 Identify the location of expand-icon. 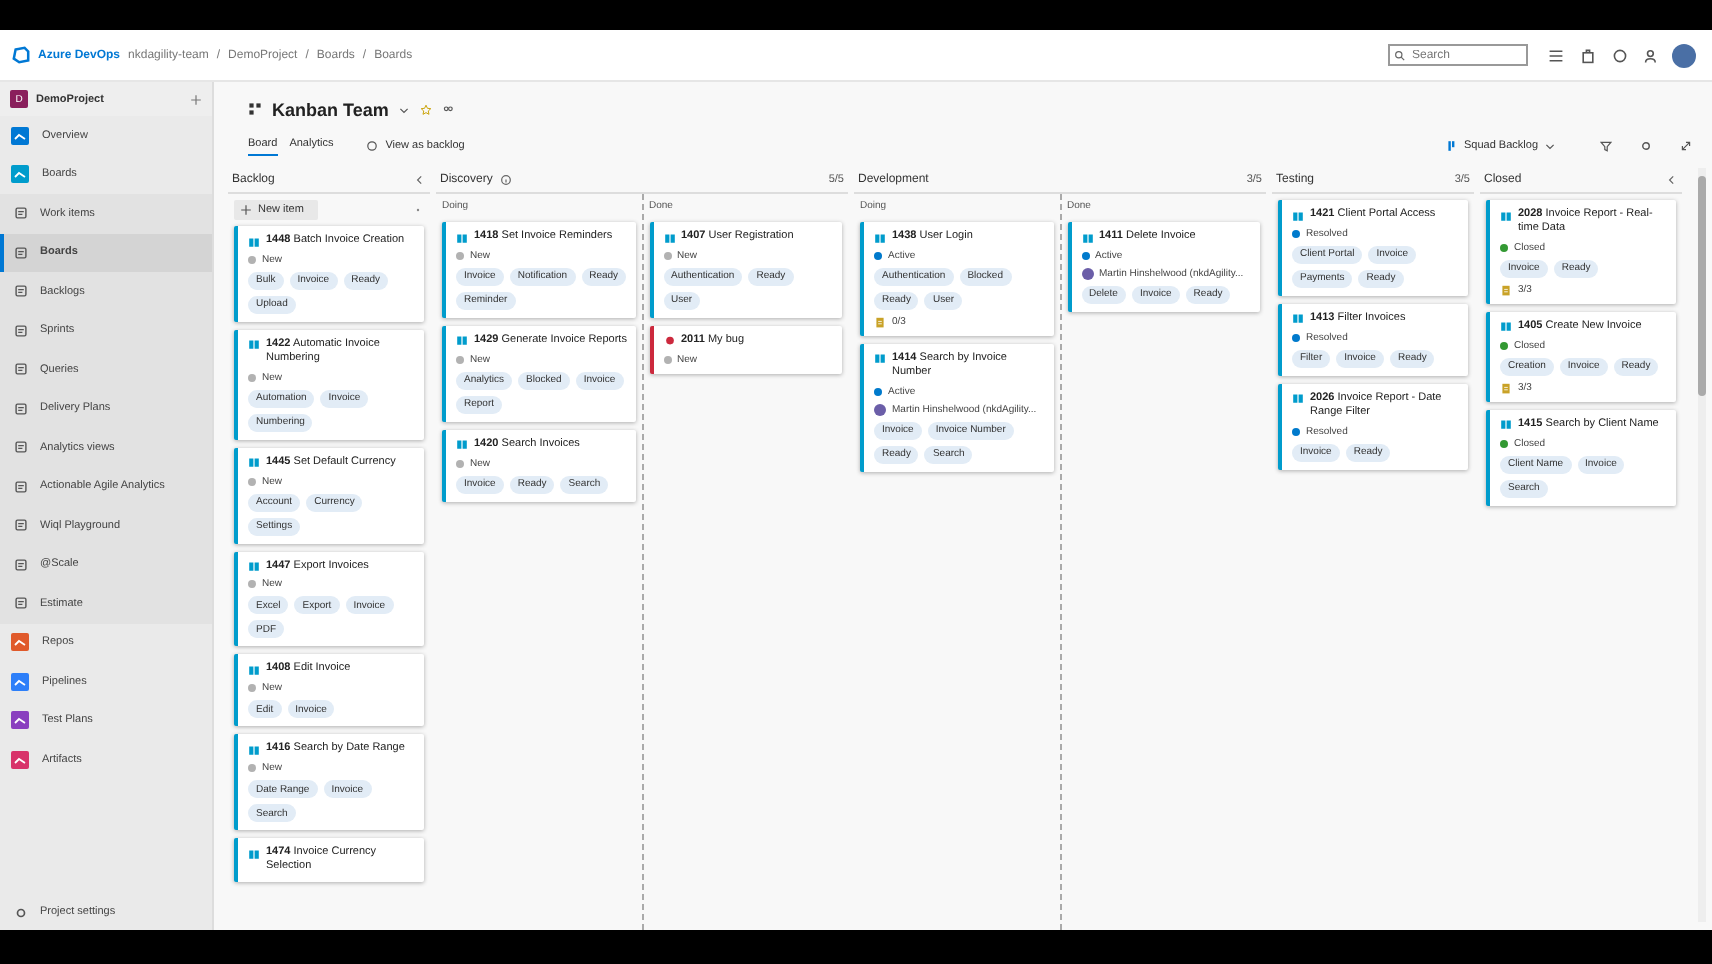
(1686, 145).